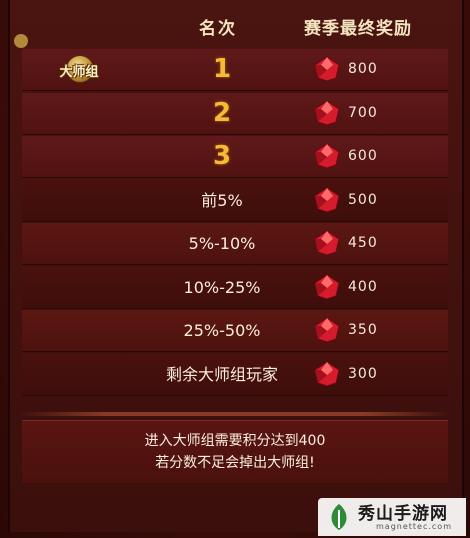 Image resolution: width=470 pixels, height=538 pixels. I want to click on notice-line-1: 进入大师组需要积分达到400, so click(235, 441).